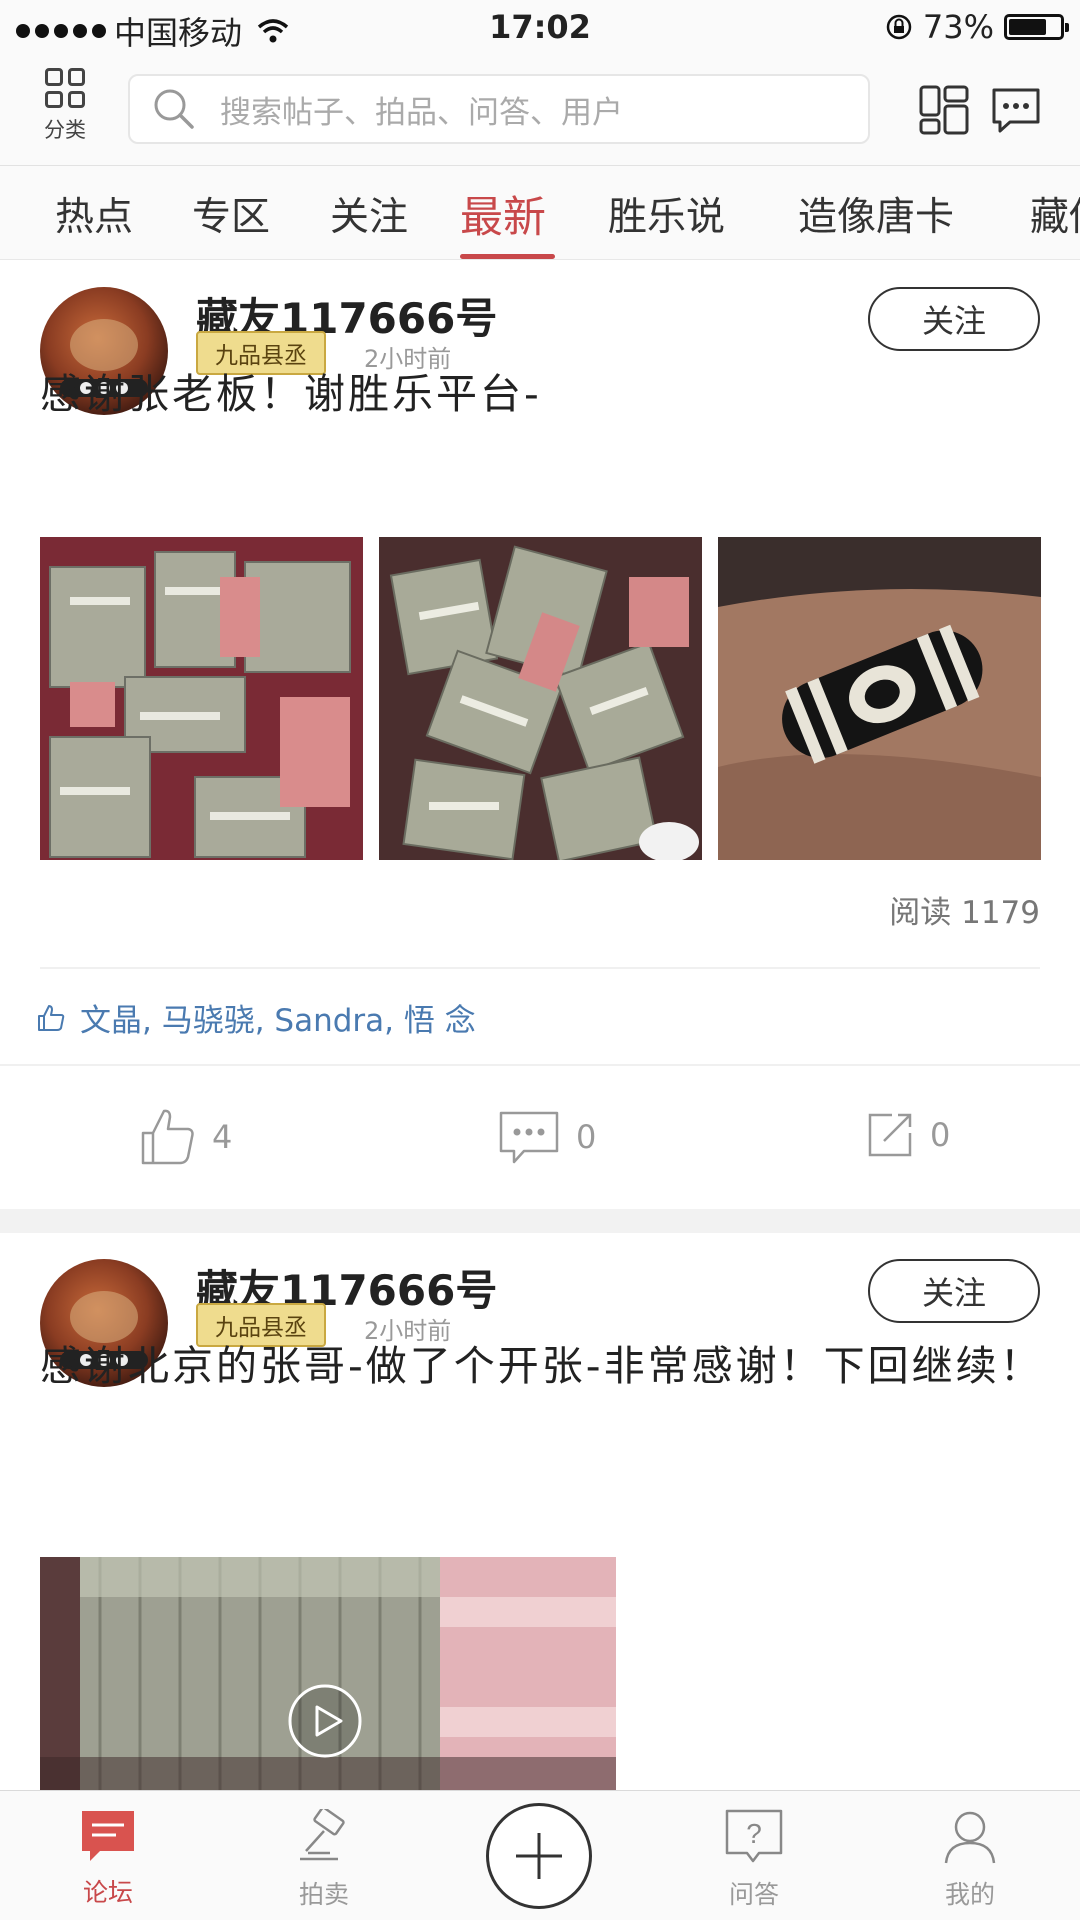 Image resolution: width=1080 pixels, height=1920 pixels. What do you see at coordinates (944, 110) in the screenshot?
I see `layout-grid-icon` at bounding box center [944, 110].